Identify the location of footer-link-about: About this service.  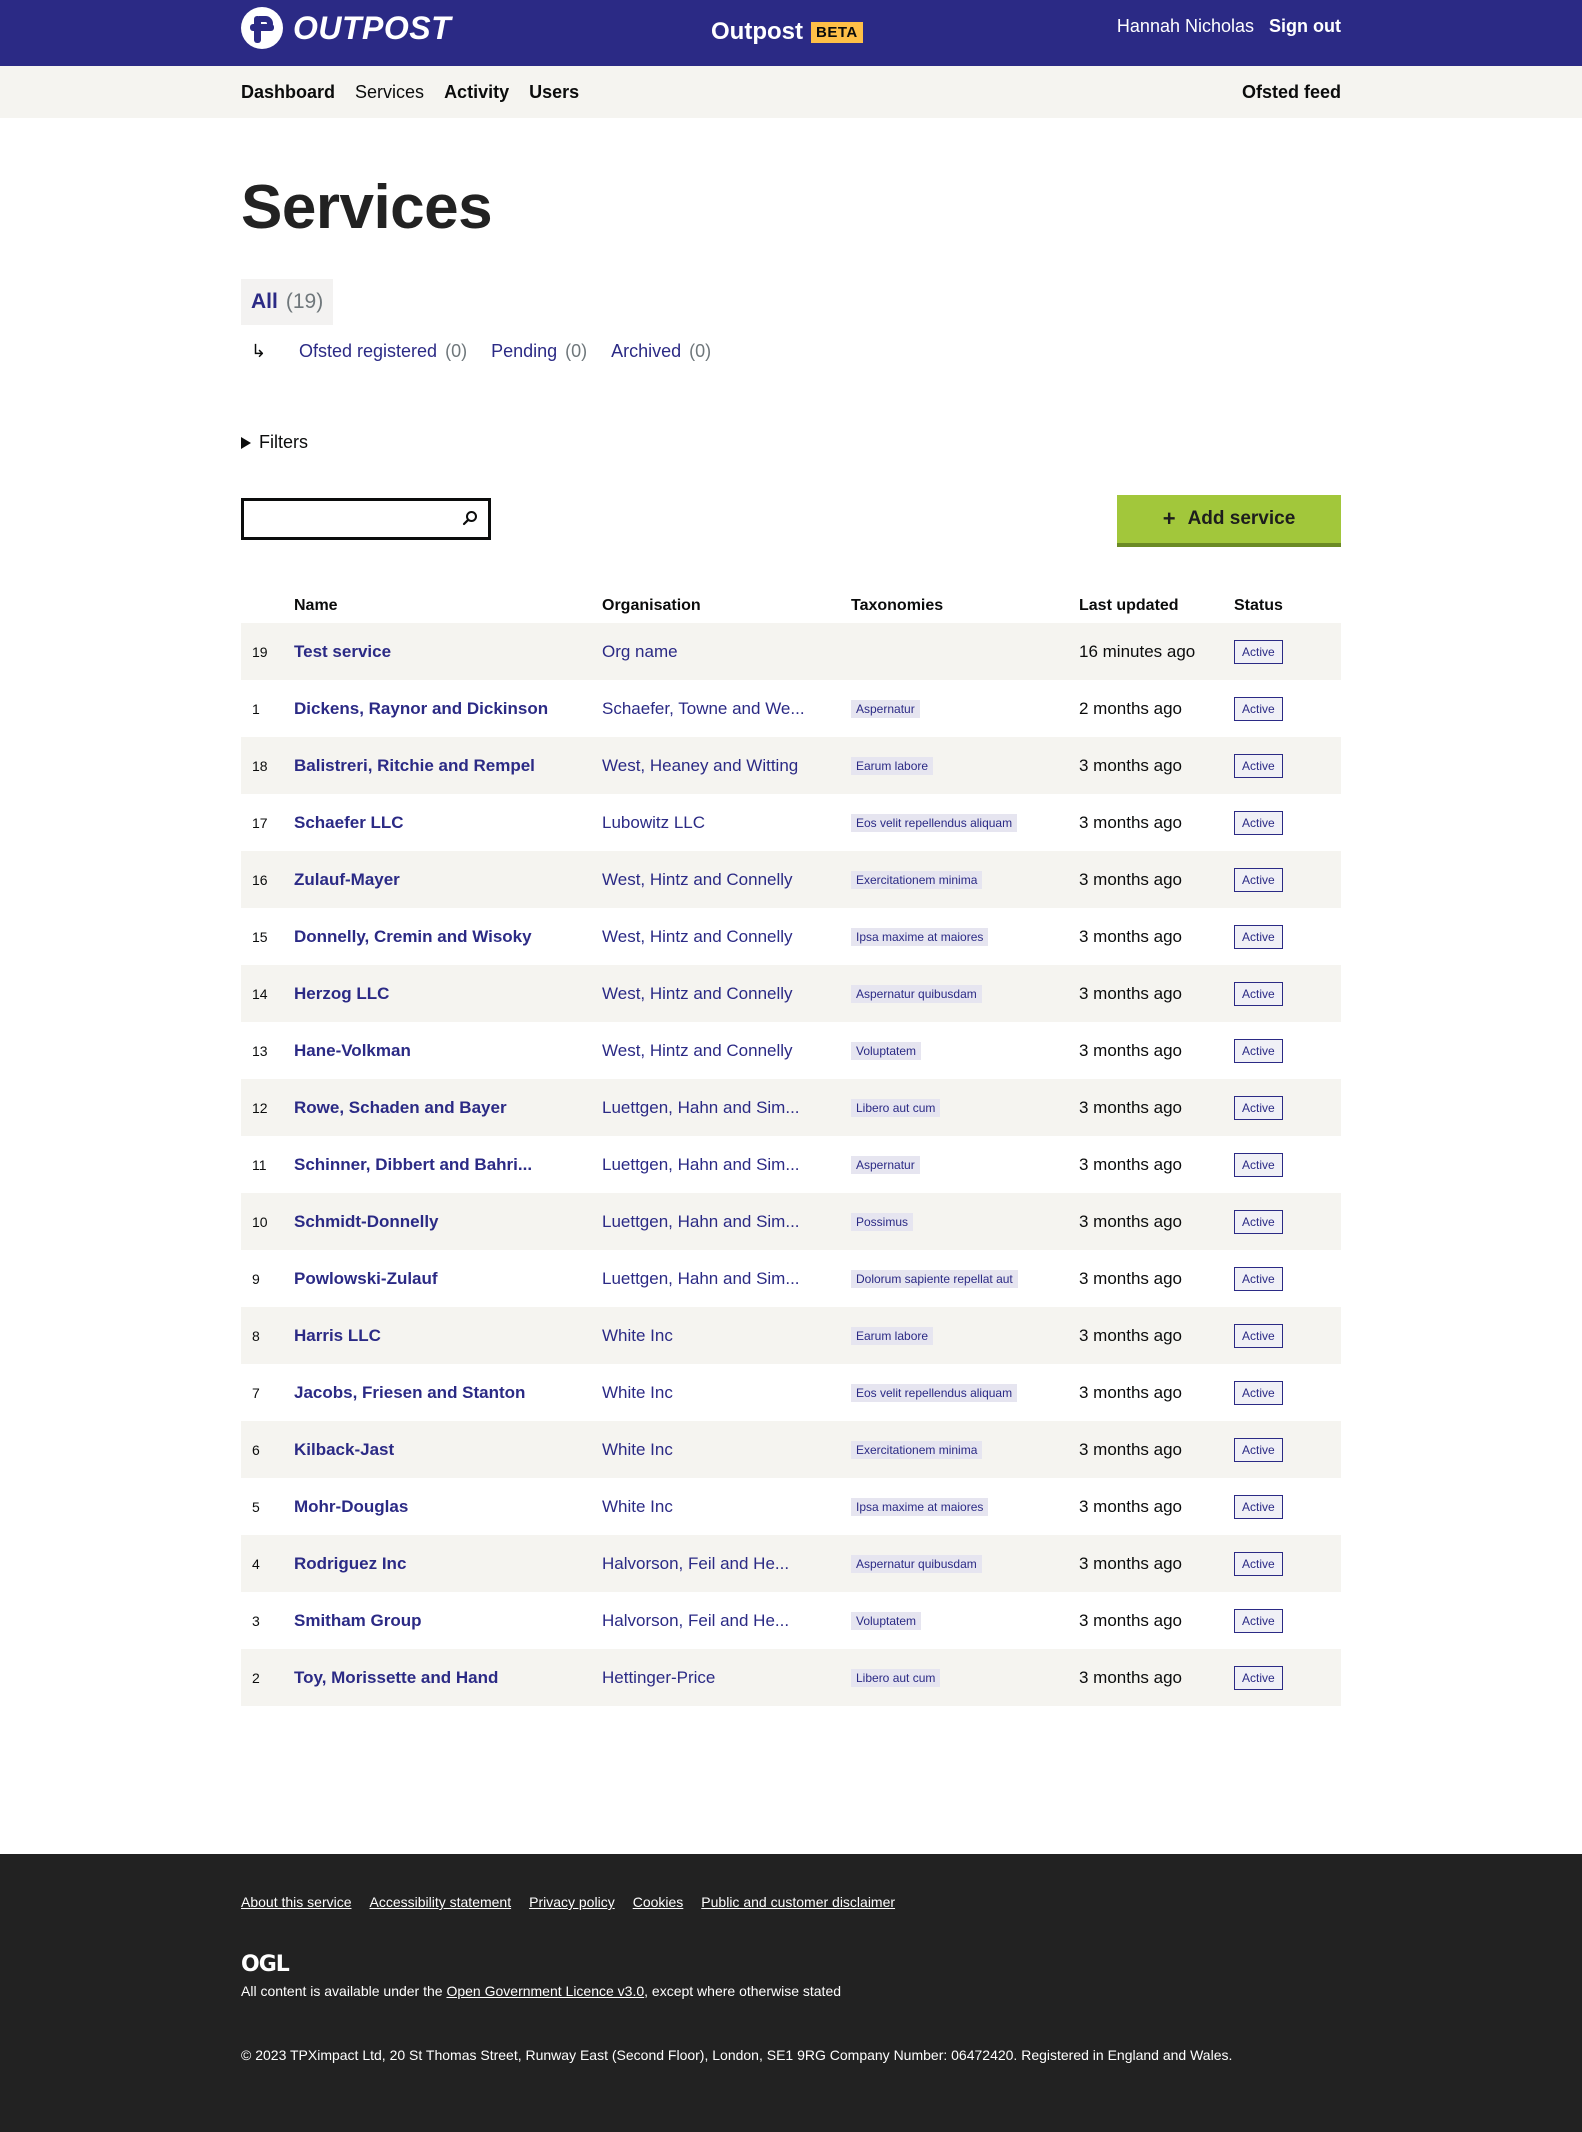
(296, 1902).